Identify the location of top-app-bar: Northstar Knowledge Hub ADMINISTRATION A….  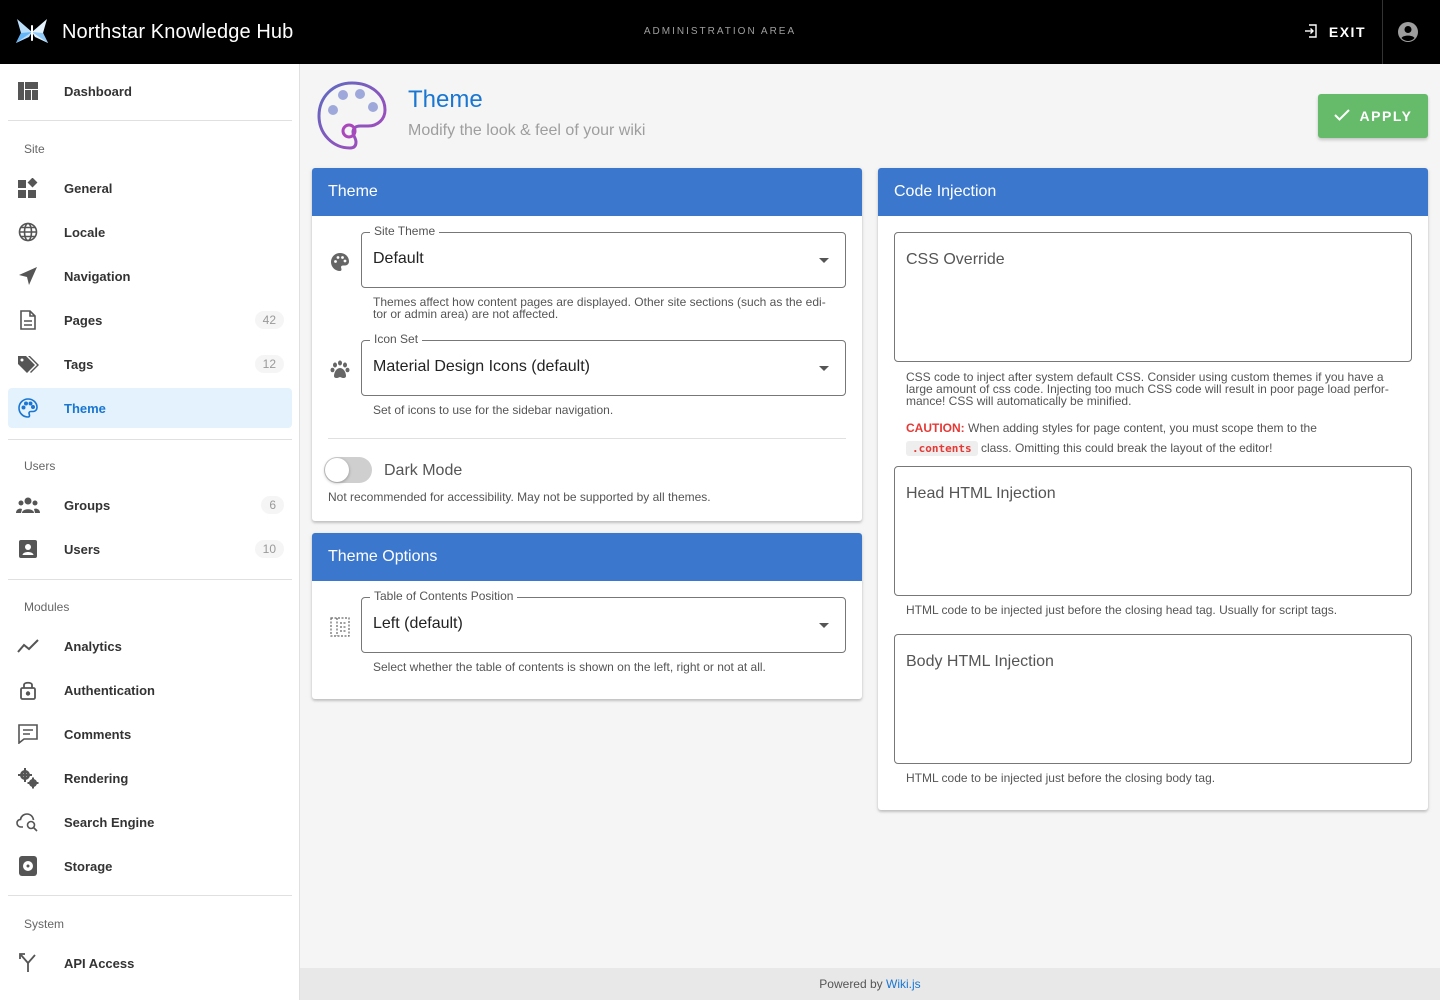
(720, 32).